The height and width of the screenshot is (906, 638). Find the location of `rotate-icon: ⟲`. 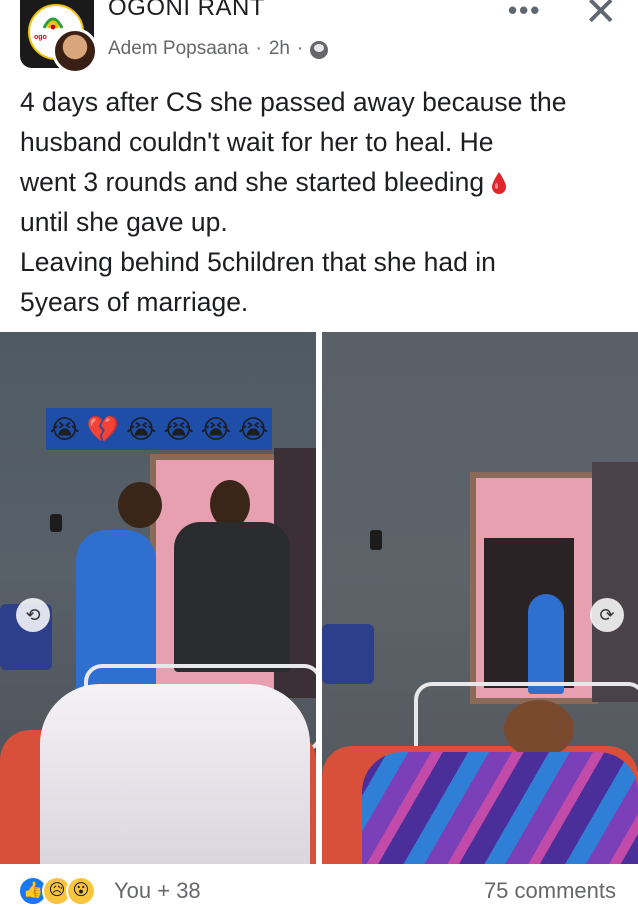

rotate-icon: ⟲ is located at coordinates (33, 615).